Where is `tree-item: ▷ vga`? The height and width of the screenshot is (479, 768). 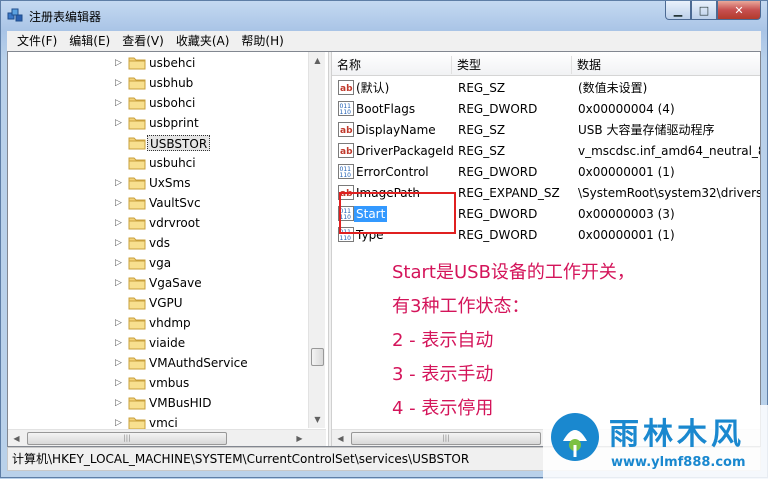
tree-item: ▷ vga is located at coordinates (158, 263).